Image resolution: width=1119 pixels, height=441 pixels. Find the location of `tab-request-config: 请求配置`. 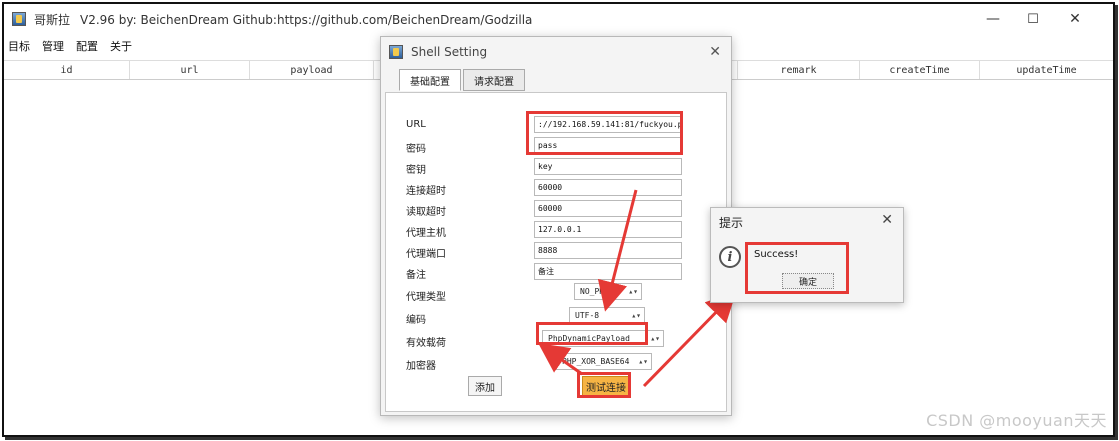

tab-request-config: 请求配置 is located at coordinates (494, 80).